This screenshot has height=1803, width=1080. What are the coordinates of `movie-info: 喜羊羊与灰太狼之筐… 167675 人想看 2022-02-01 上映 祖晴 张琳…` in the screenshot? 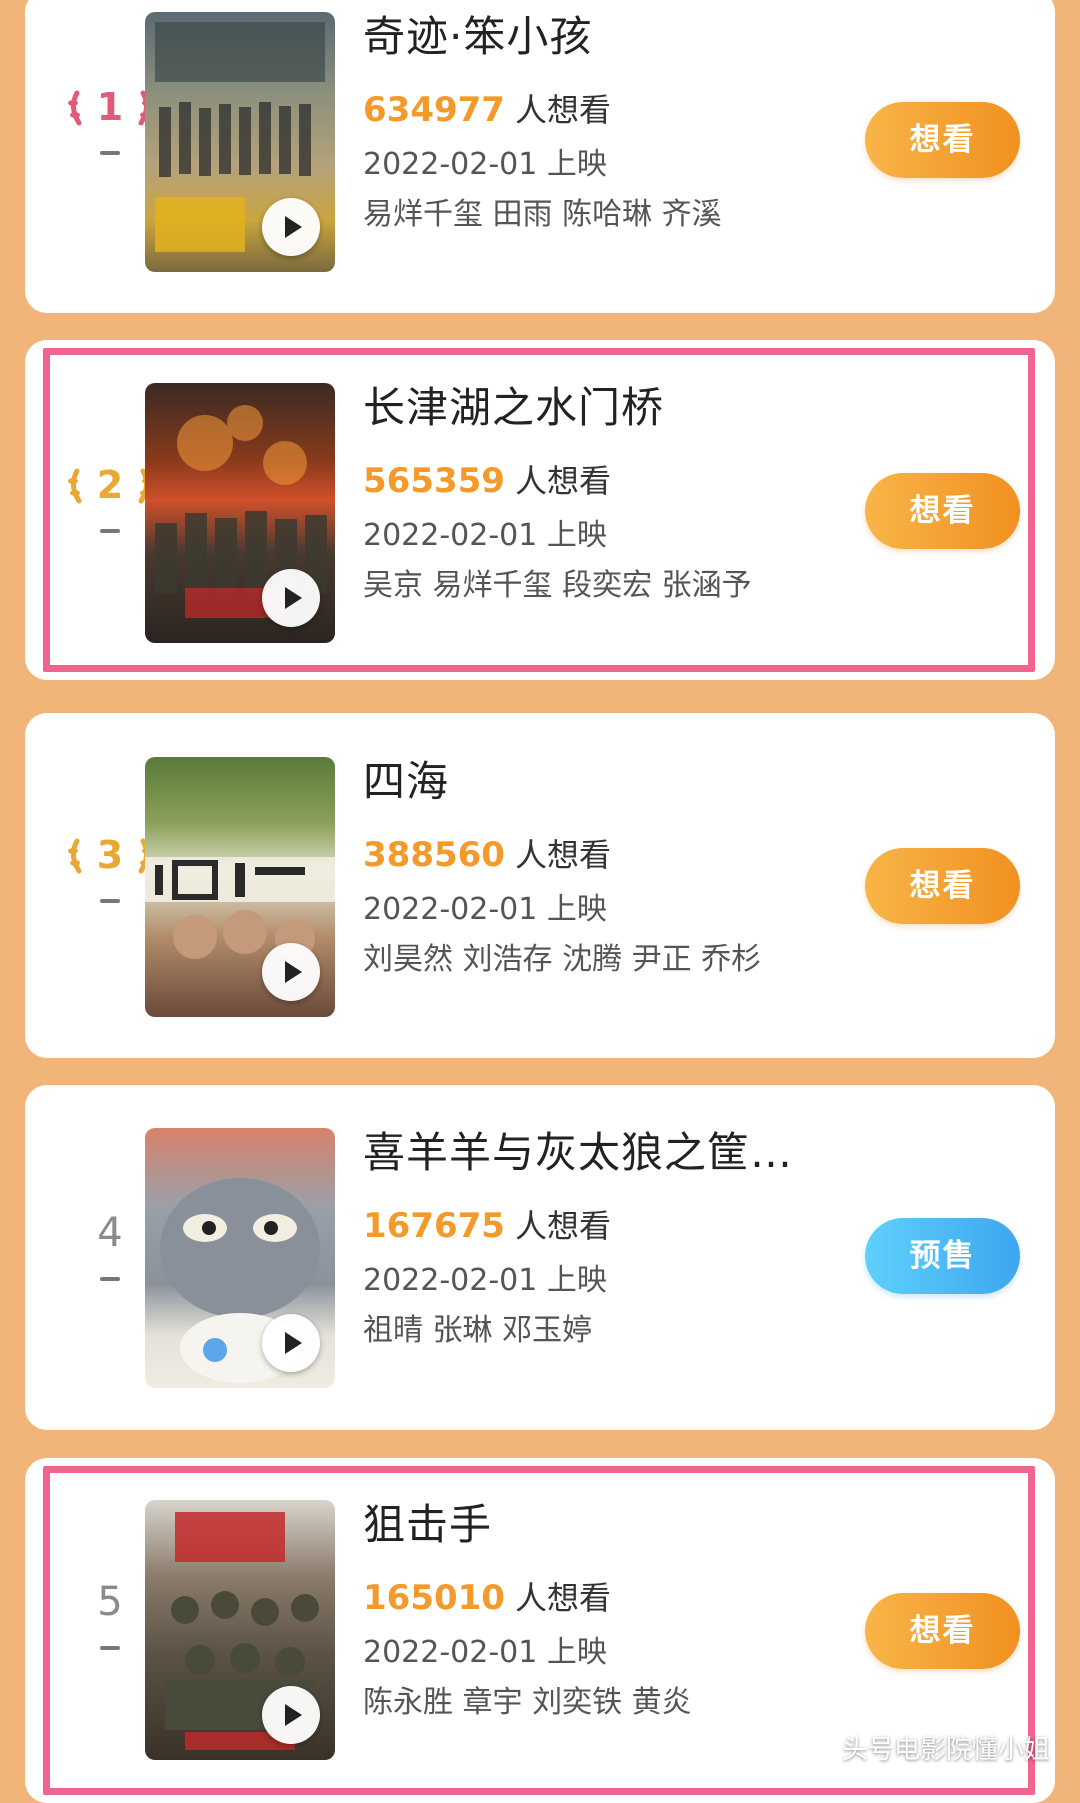 It's located at (603, 1239).